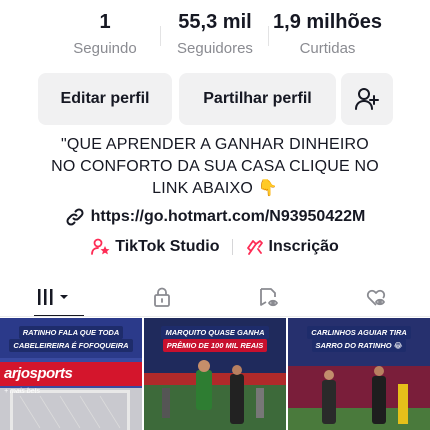 This screenshot has width=430, height=430. Describe the element at coordinates (71, 345) in the screenshot. I see `caption-line: CABELEIREIRA É FOFOQUEIRA` at that location.